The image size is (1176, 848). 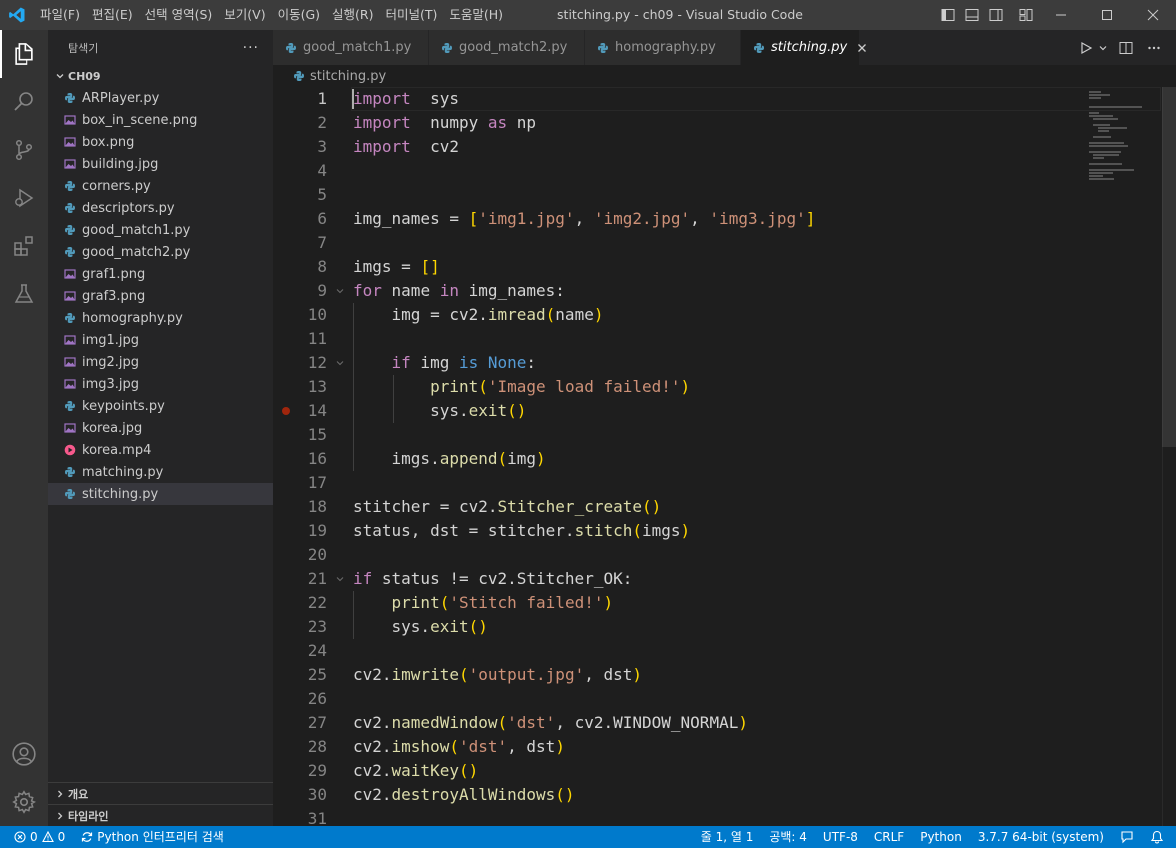 What do you see at coordinates (24, 246) in the screenshot?
I see `extensions-icon` at bounding box center [24, 246].